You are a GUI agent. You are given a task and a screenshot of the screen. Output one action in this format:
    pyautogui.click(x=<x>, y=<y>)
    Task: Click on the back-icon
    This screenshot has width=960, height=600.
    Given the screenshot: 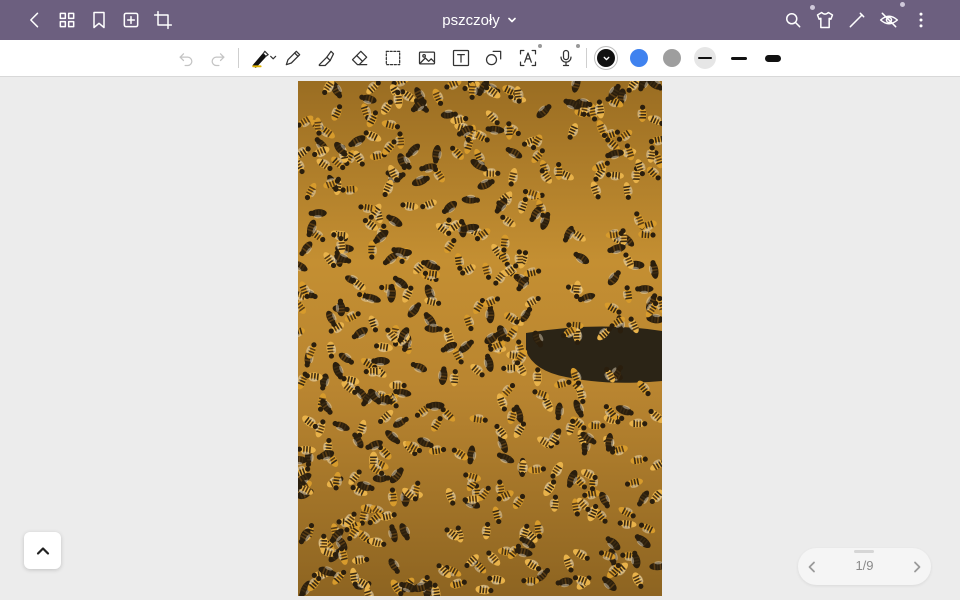 What is the action you would take?
    pyautogui.click(x=35, y=20)
    